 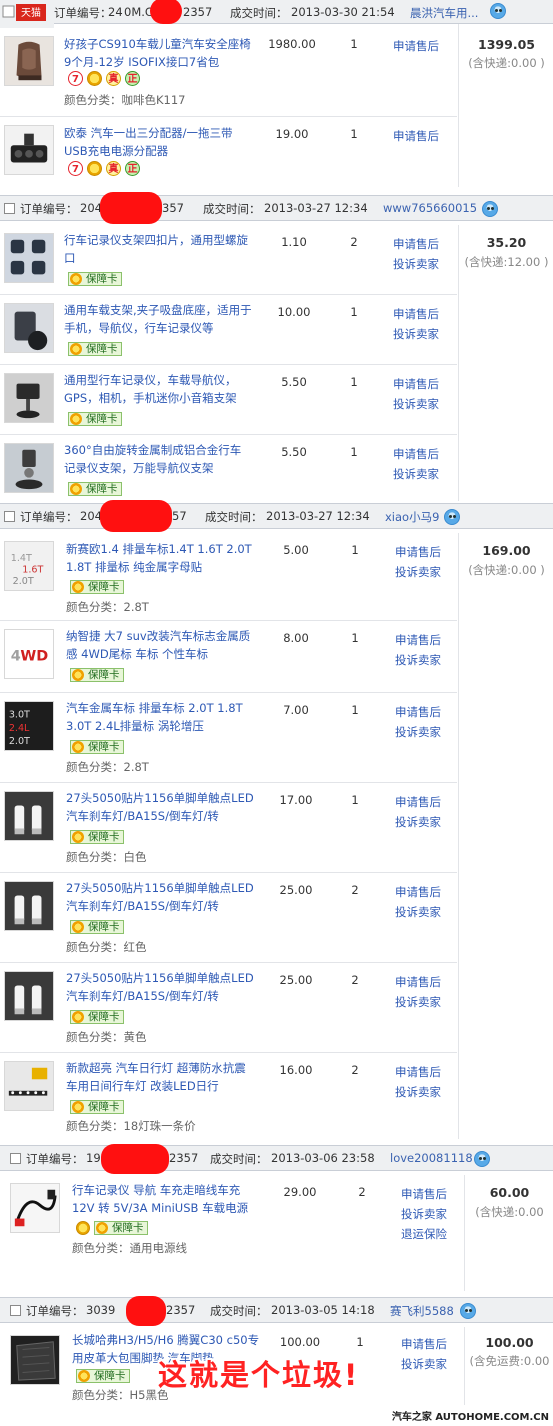 What do you see at coordinates (412, 517) in the screenshot?
I see `seller-link: xiao小马9` at bounding box center [412, 517].